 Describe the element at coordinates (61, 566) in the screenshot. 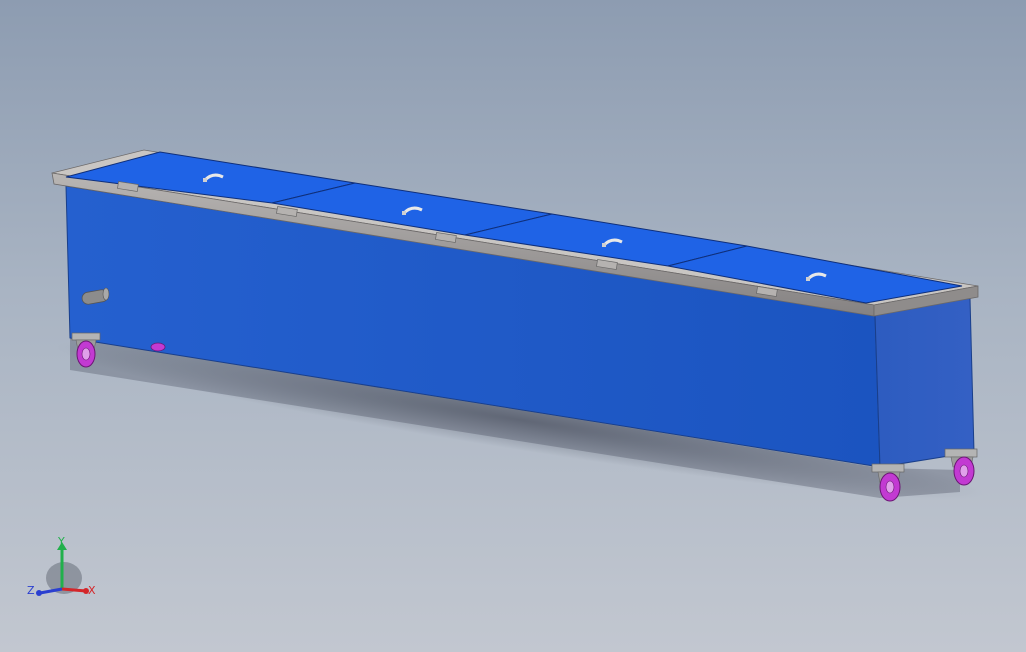

I see `view-triad: Y X Z` at that location.